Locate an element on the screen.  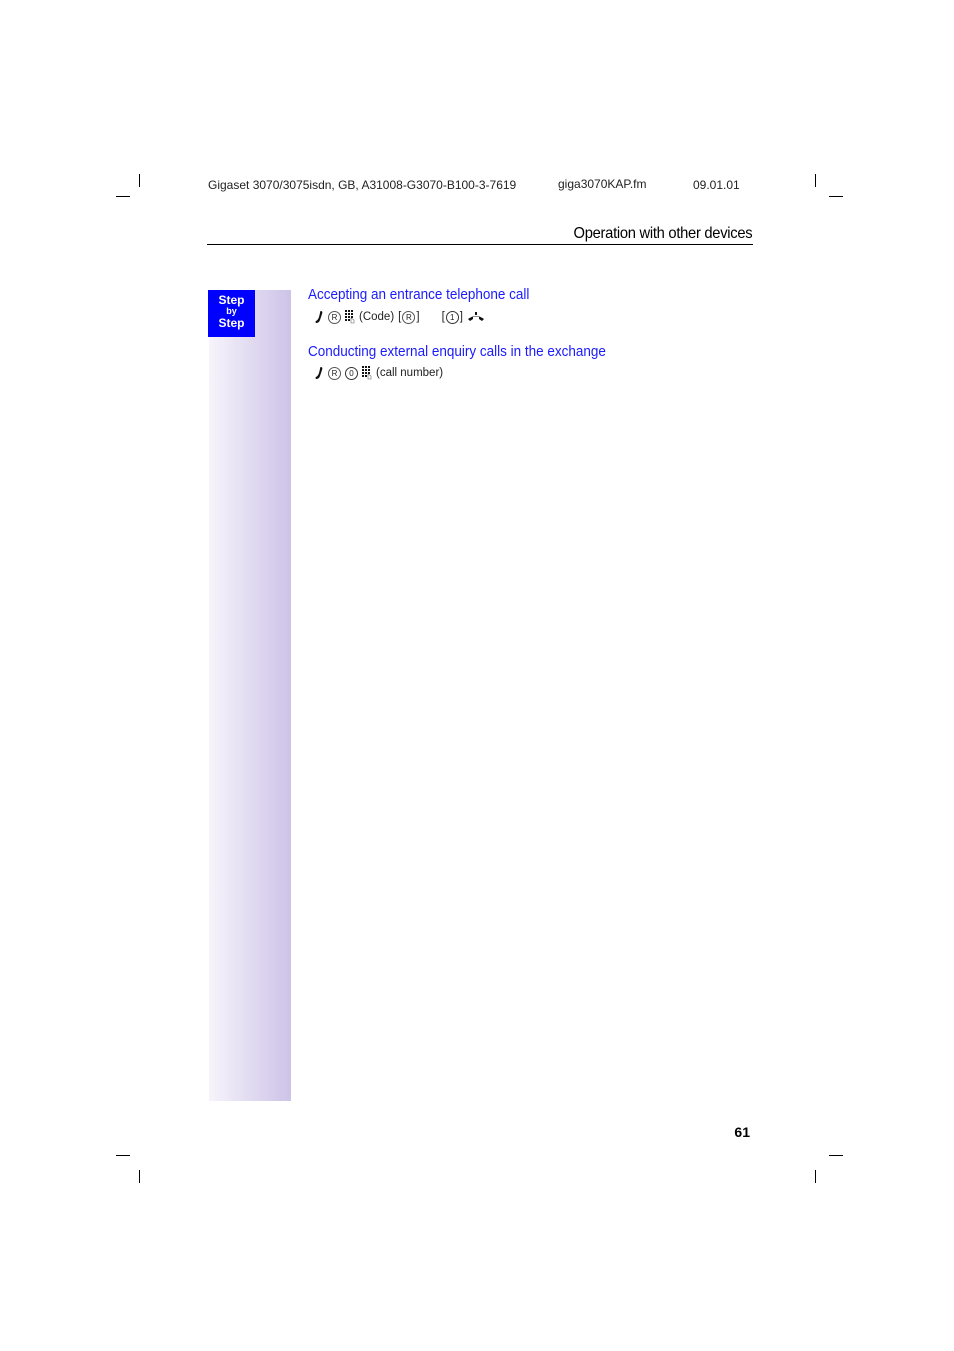
call-number-label: (call number) is located at coordinates (410, 373).